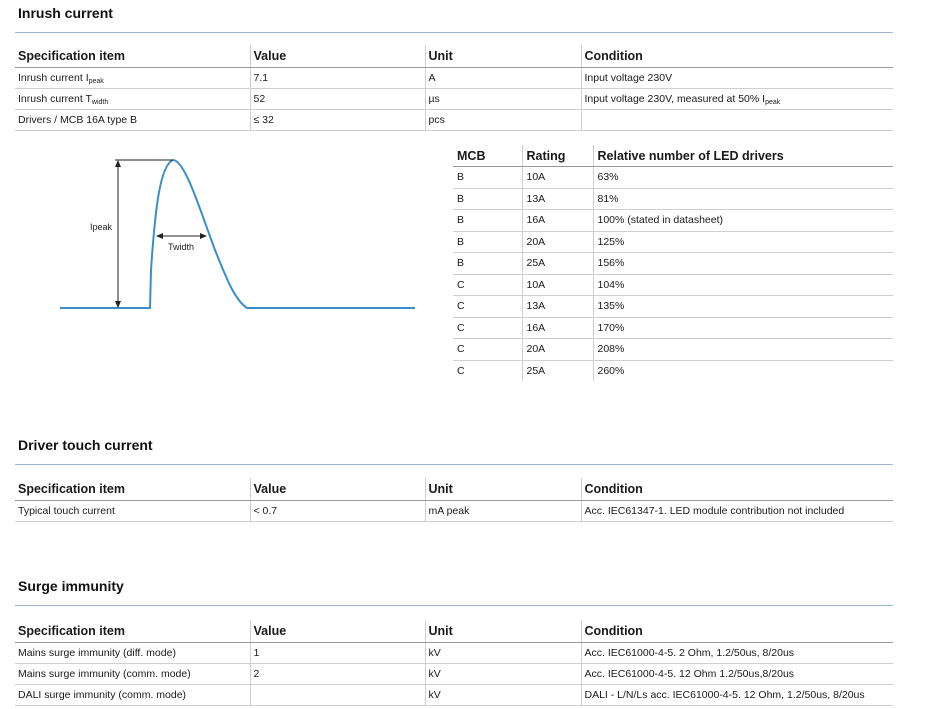  What do you see at coordinates (487, 156) in the screenshot?
I see `header-mcb: MCB` at bounding box center [487, 156].